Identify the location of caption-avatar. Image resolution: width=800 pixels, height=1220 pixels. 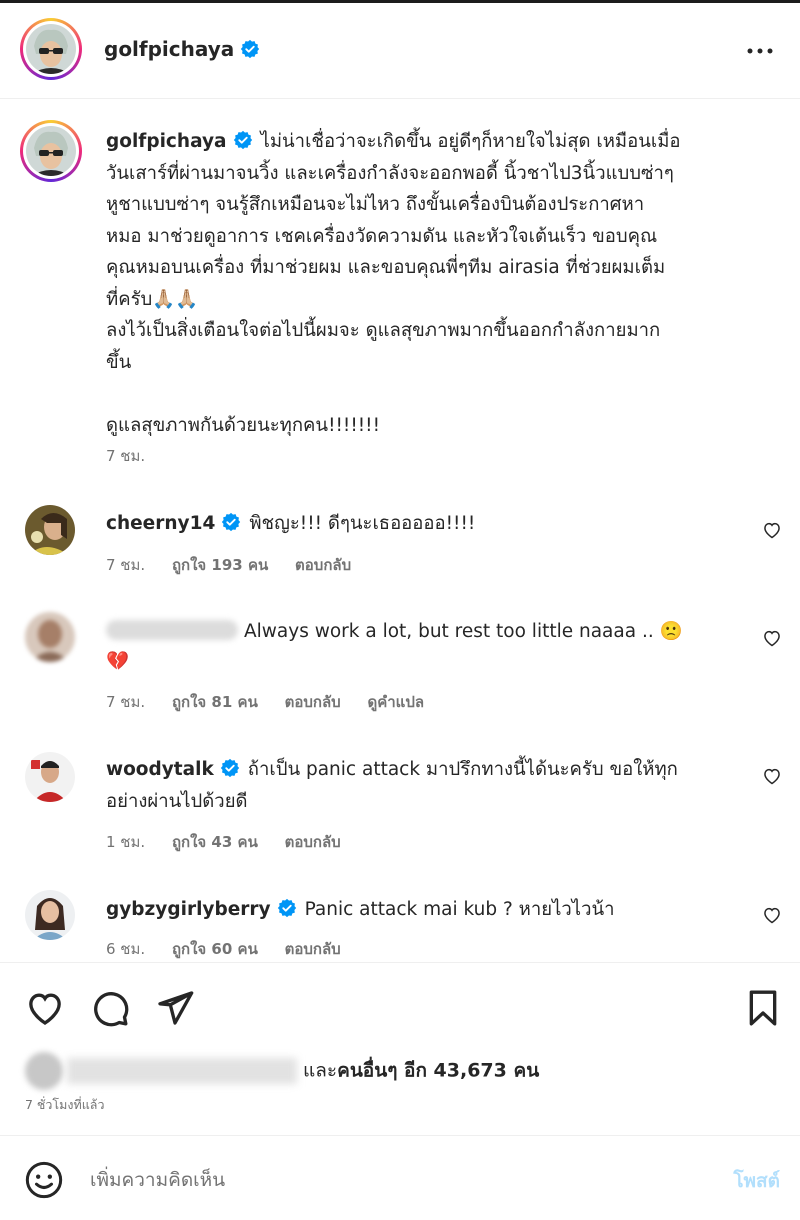
(51, 151).